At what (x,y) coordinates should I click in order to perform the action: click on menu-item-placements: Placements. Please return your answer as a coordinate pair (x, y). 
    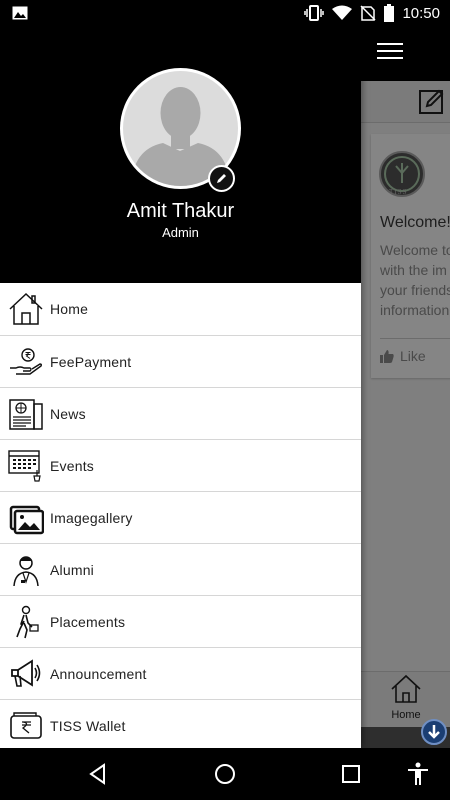
    Looking at the image, I should click on (180, 621).